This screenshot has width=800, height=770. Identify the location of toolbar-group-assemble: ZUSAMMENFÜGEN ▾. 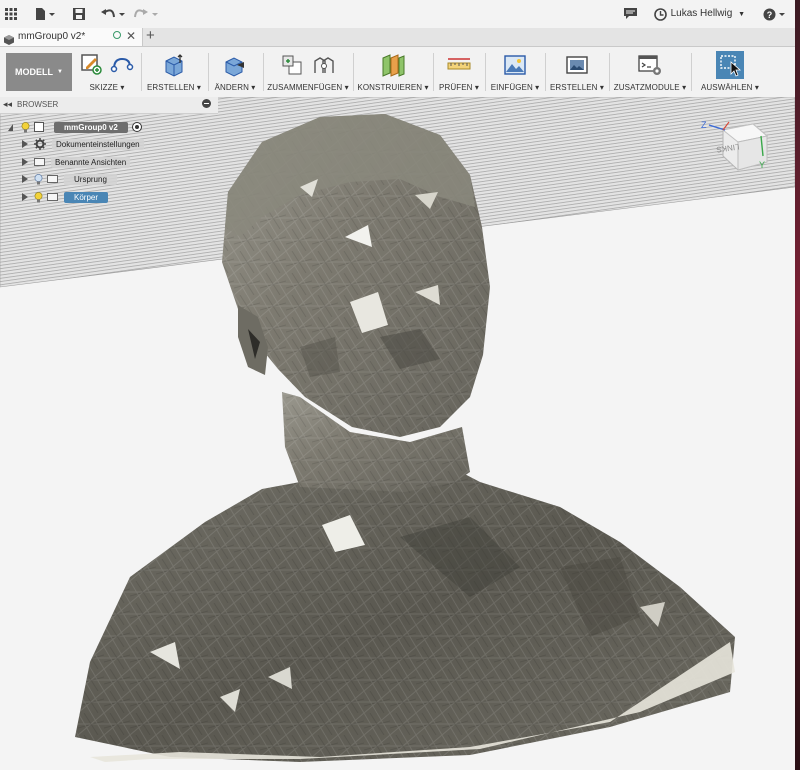
(308, 72).